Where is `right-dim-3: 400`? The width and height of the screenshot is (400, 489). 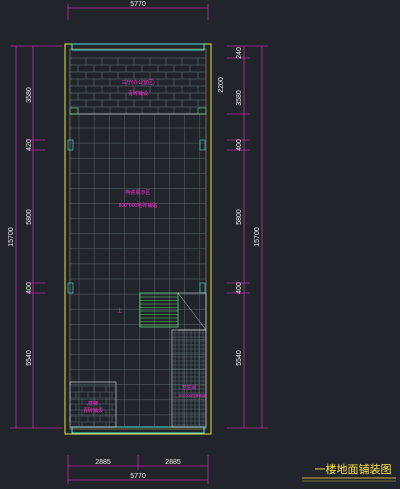
right-dim-3: 400 is located at coordinates (239, 145).